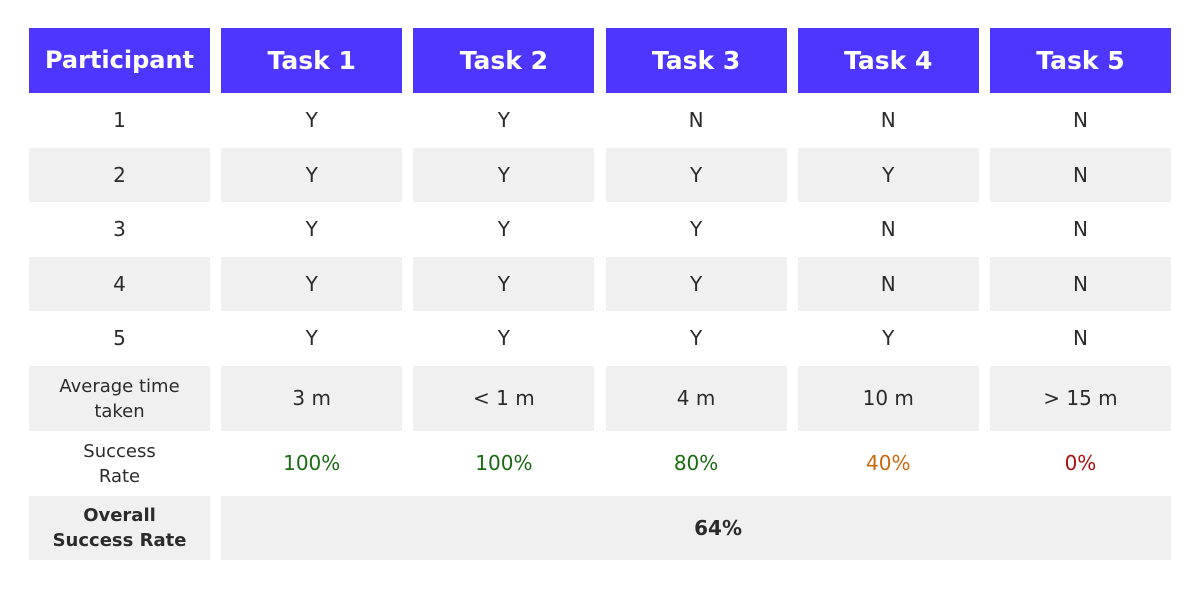 This screenshot has height=590, width=1200. Describe the element at coordinates (119, 528) in the screenshot. I see `overall-success-label: Overall Success Rate` at that location.